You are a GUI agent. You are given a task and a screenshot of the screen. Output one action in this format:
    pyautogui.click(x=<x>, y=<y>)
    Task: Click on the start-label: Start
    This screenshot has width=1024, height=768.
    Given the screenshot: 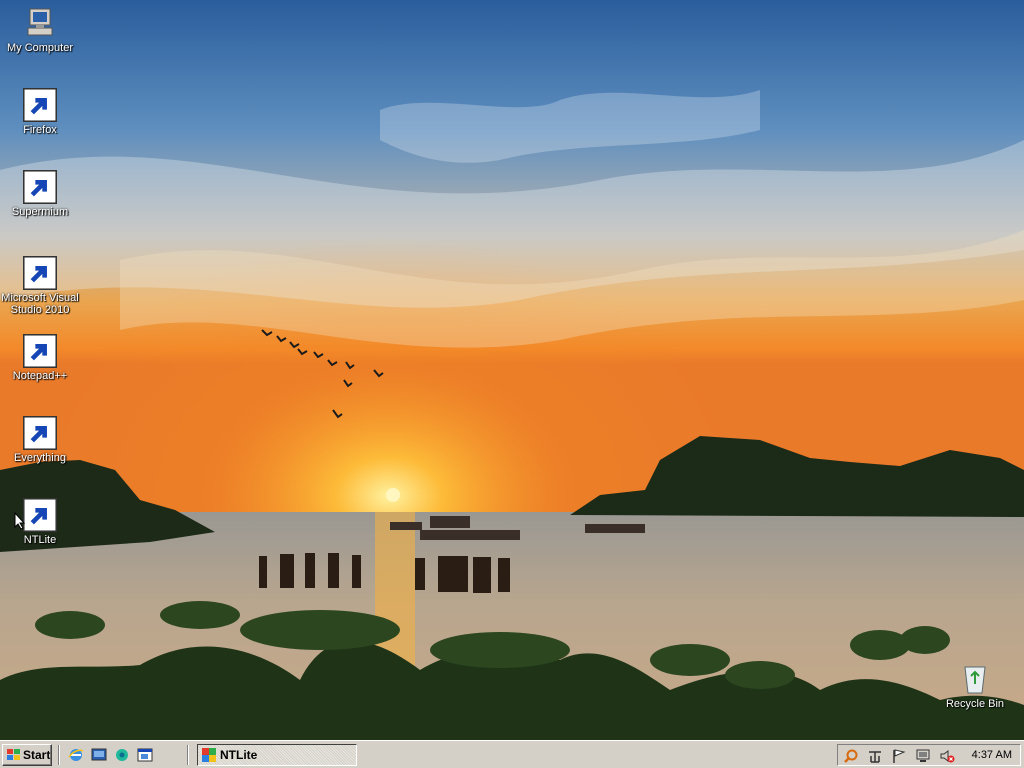 What is the action you would take?
    pyautogui.click(x=37, y=755)
    